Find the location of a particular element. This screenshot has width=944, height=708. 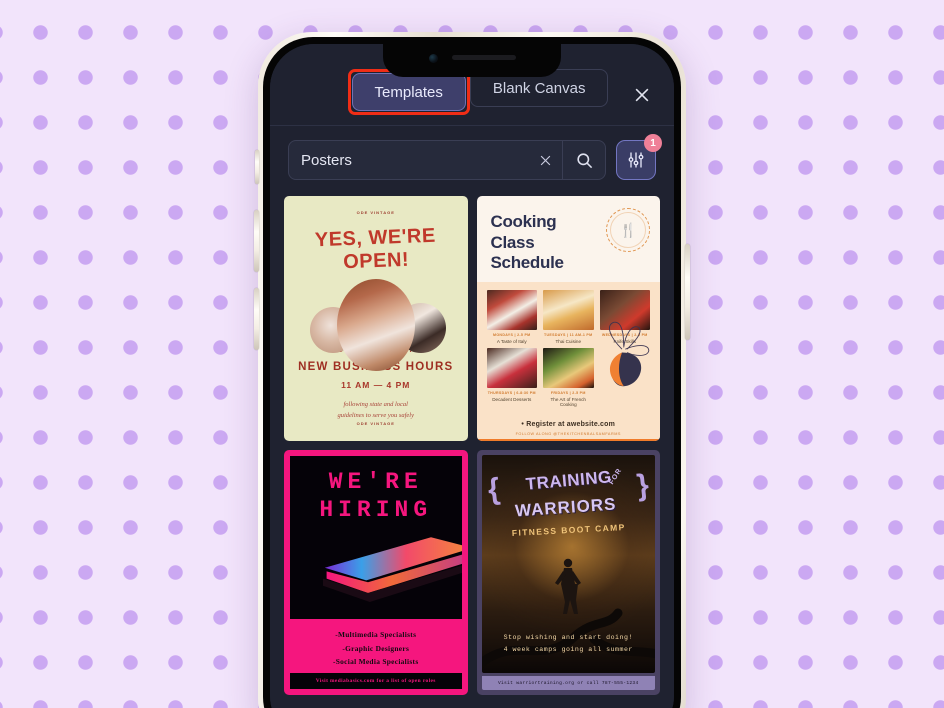

silent-switch is located at coordinates (257, 167).